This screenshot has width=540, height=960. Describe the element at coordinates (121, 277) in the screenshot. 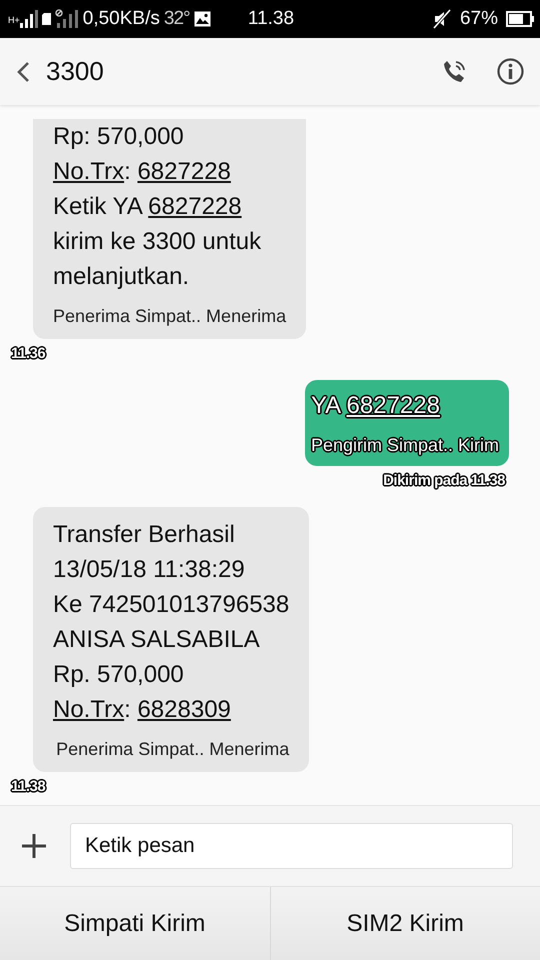

I see `message-line: melanjutkan.` at that location.